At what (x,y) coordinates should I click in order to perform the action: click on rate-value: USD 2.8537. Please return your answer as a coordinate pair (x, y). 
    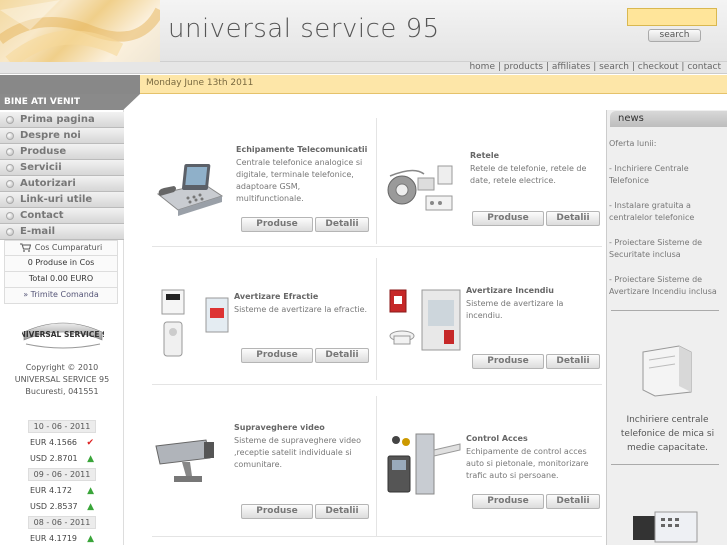
    Looking at the image, I should click on (54, 506).